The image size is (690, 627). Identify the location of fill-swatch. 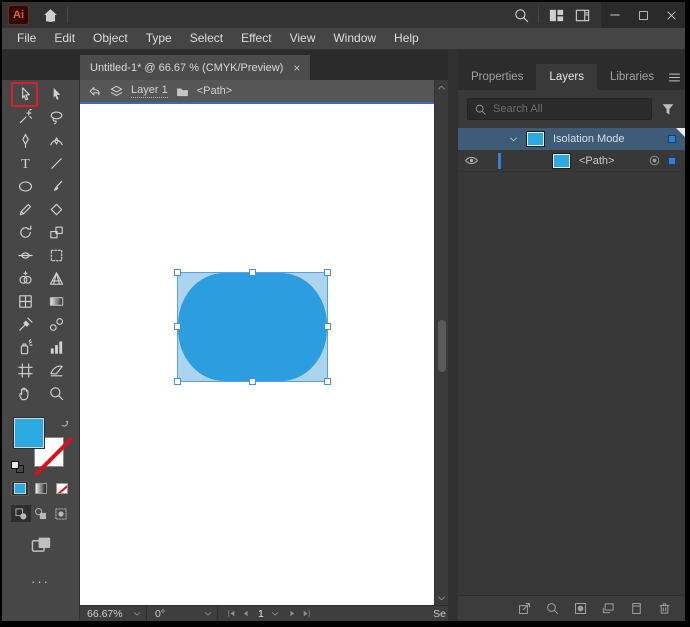
(28, 433).